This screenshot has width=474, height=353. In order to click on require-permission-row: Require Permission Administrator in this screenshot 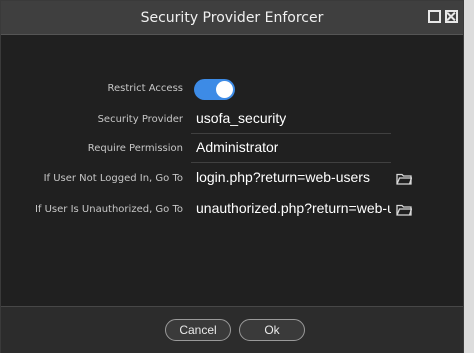, I will do `click(232, 150)`.